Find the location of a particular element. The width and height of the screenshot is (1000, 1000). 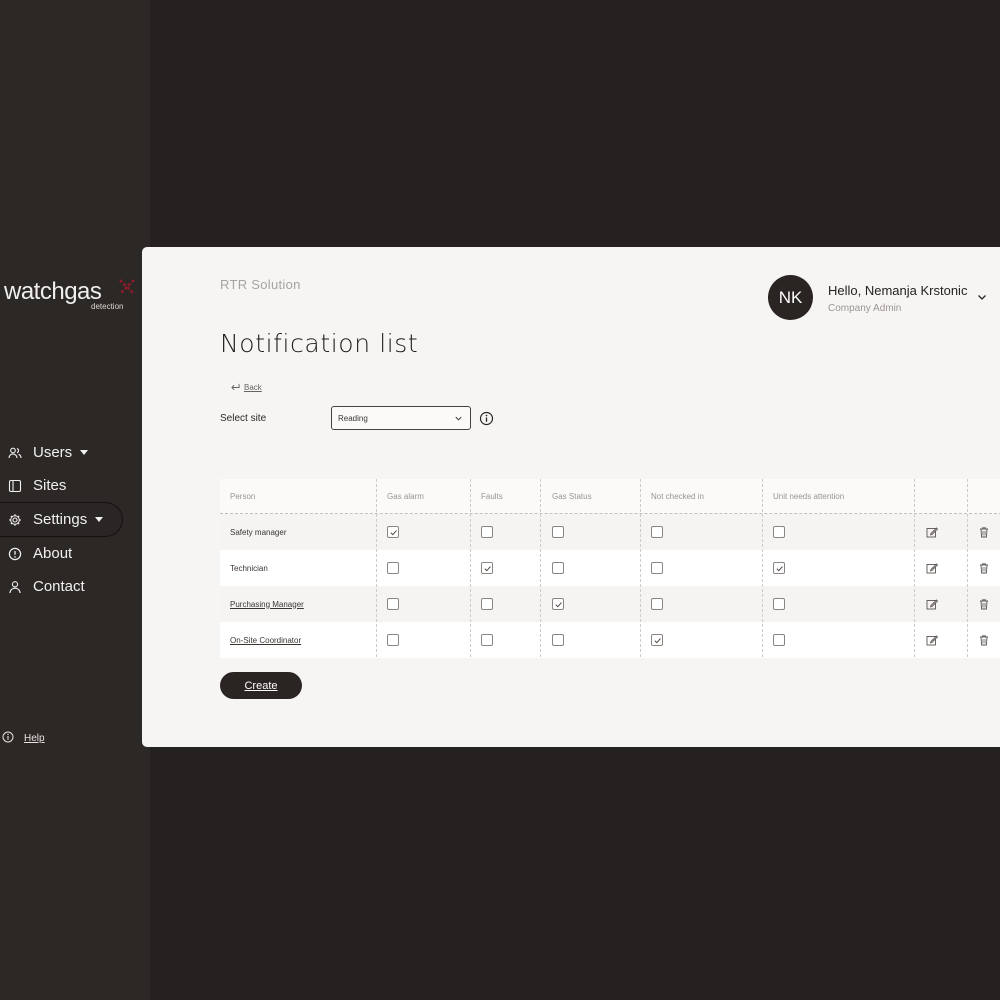

person-name: Purchasing Manager is located at coordinates (267, 604).